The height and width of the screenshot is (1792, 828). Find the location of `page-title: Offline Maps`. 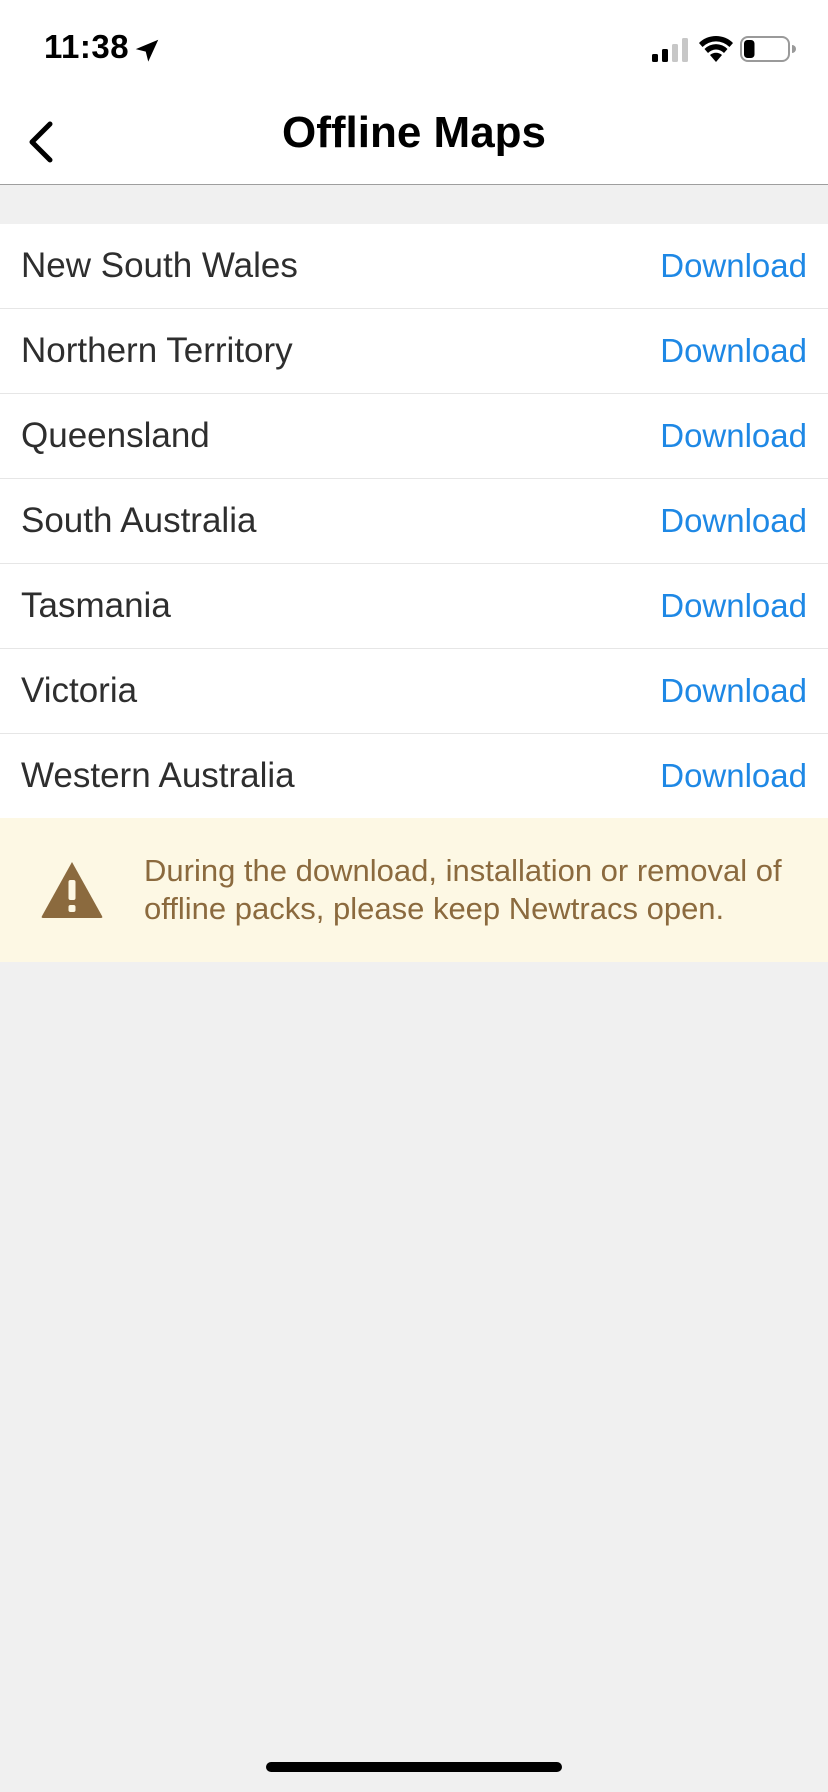

page-title: Offline Maps is located at coordinates (414, 132).